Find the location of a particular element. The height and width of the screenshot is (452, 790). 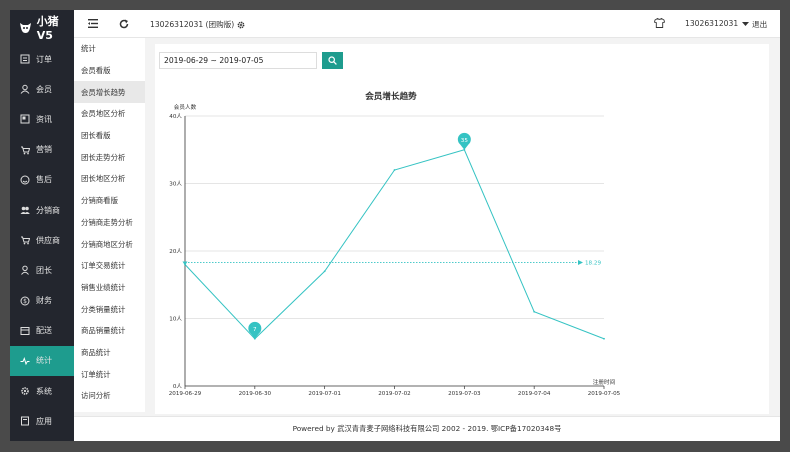

average-label: 18.29 is located at coordinates (593, 264).